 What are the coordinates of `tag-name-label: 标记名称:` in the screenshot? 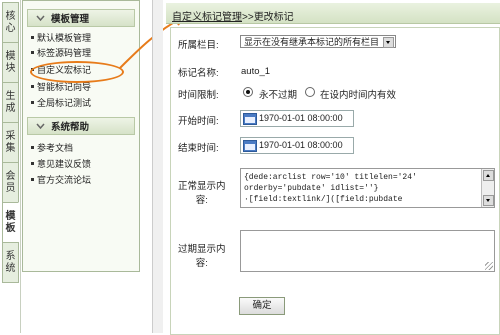 It's located at (198, 73).